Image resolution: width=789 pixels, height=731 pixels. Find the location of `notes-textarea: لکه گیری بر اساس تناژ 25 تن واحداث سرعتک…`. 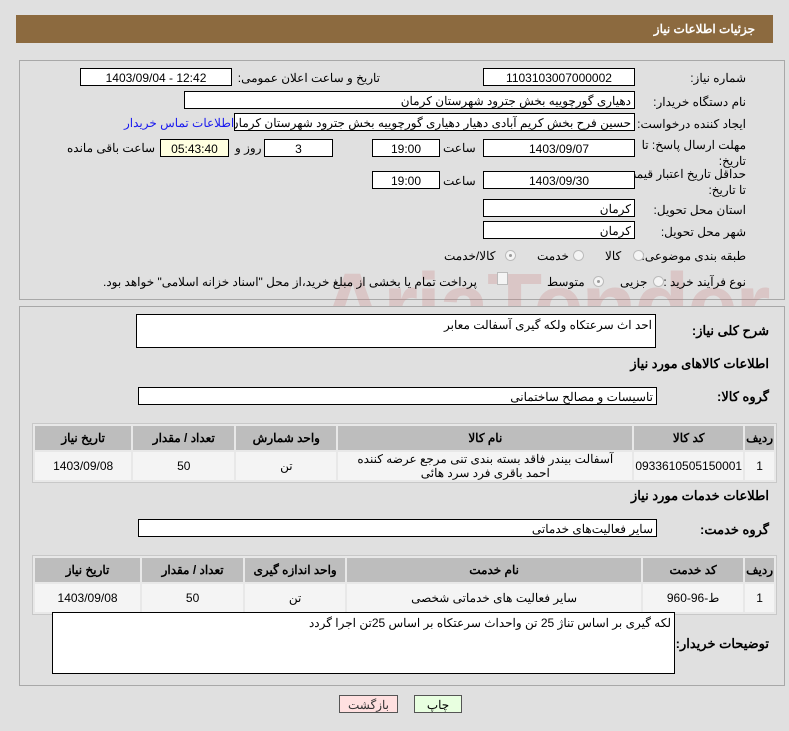

notes-textarea: لکه گیری بر اساس تناژ 25 تن واحداث سرعتک… is located at coordinates (363, 643).